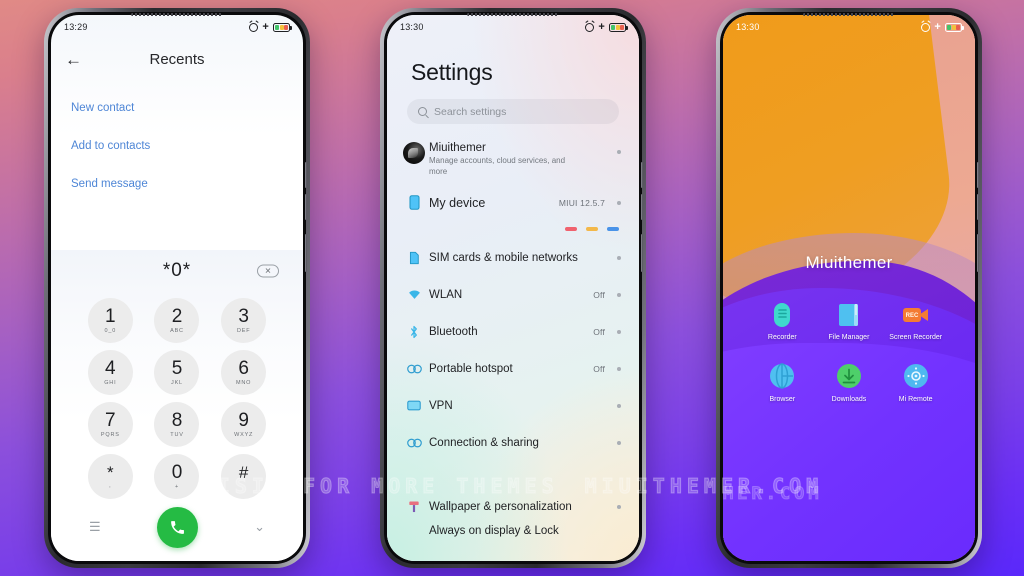 The height and width of the screenshot is (576, 1024). I want to click on dot-red, so click(571, 229).